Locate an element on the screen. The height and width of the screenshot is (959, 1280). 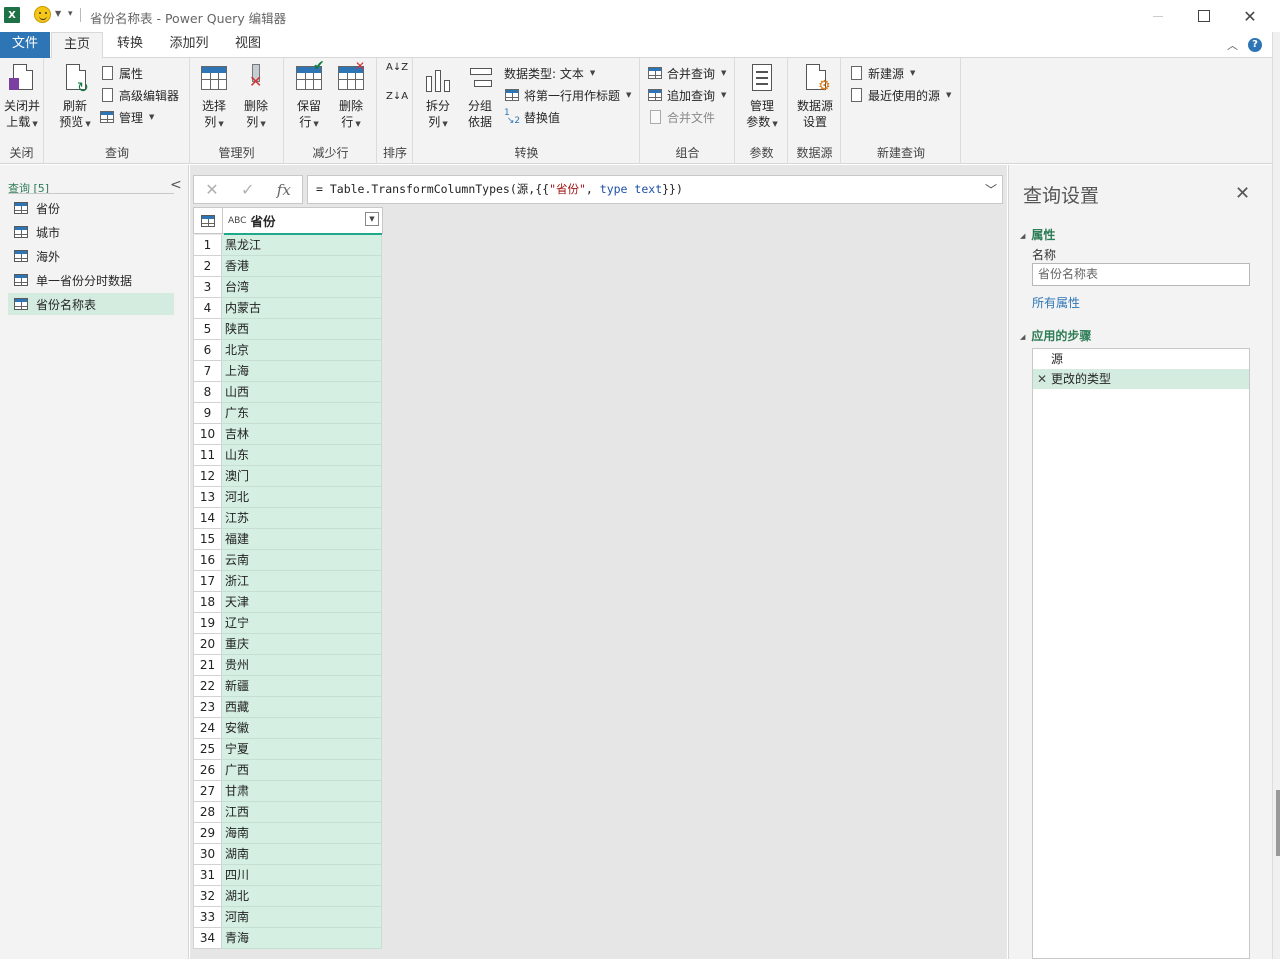
table-cell: 青海 is located at coordinates (302, 938).